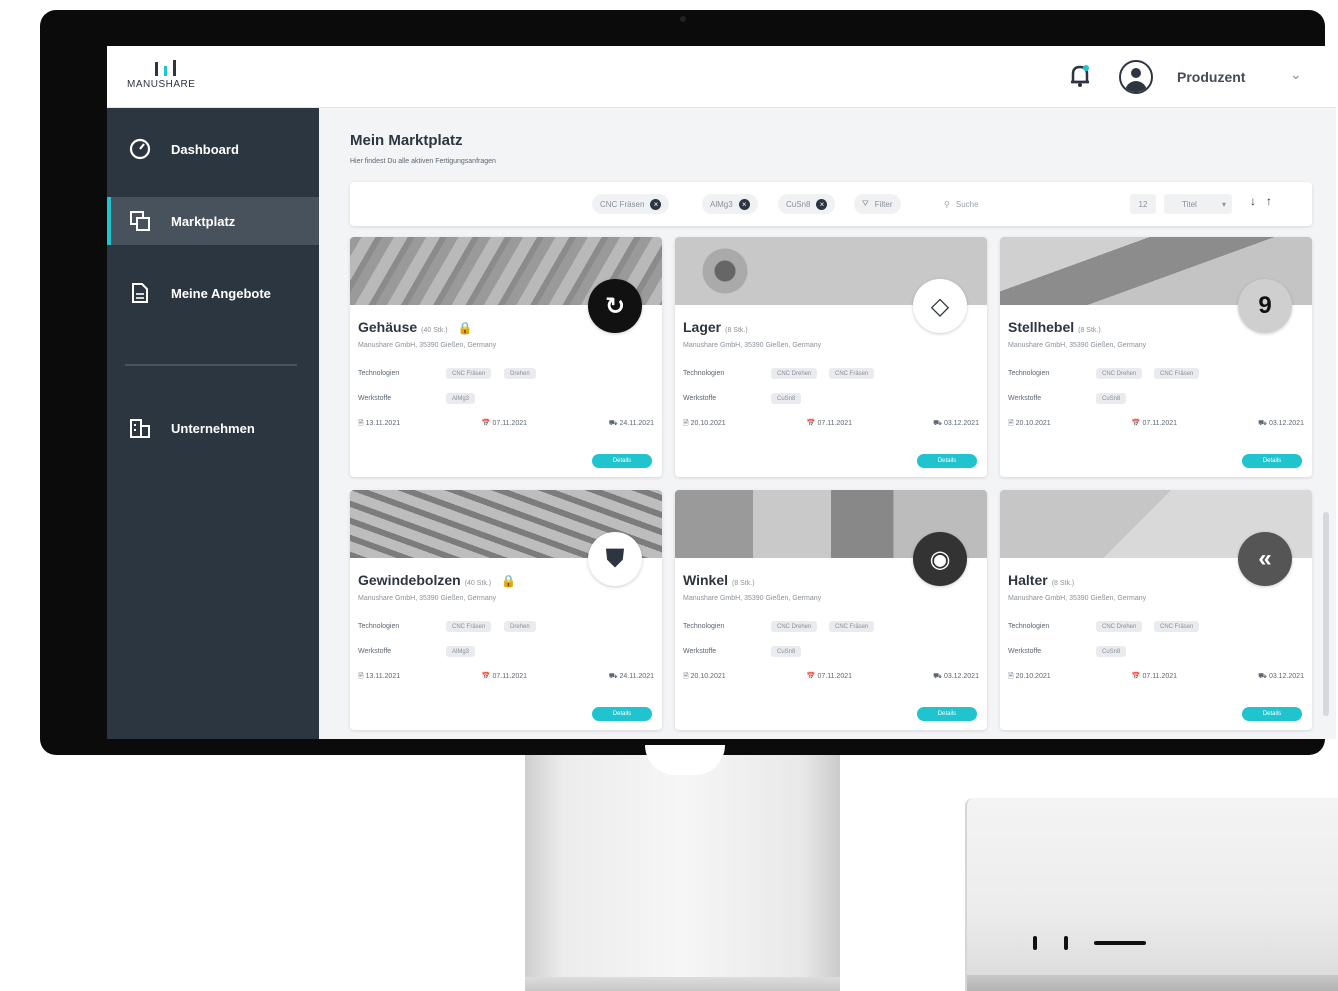  Describe the element at coordinates (1028, 580) in the screenshot. I see `part-title: Halter` at that location.